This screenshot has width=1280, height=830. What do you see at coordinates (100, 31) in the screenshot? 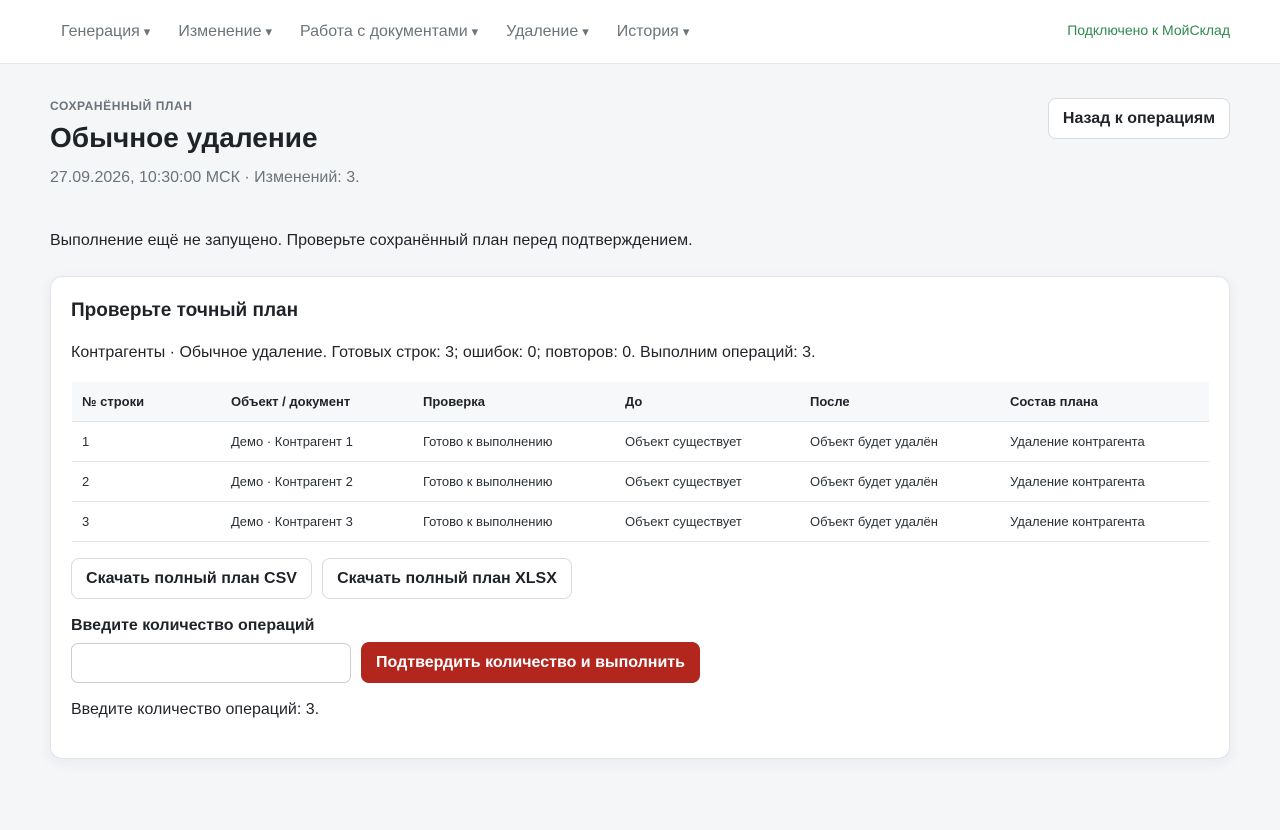
I see `nav-item-label: Генерация` at bounding box center [100, 31].